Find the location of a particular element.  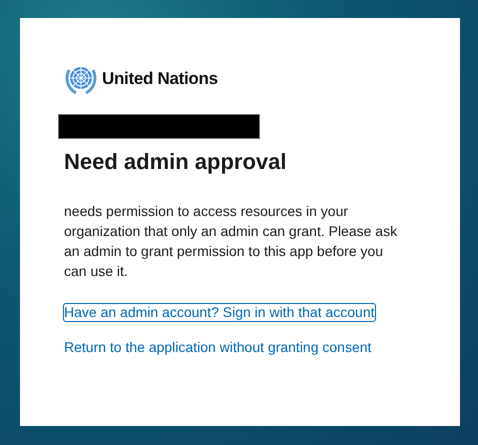

dialog-title: Need admin approval is located at coordinates (176, 162).